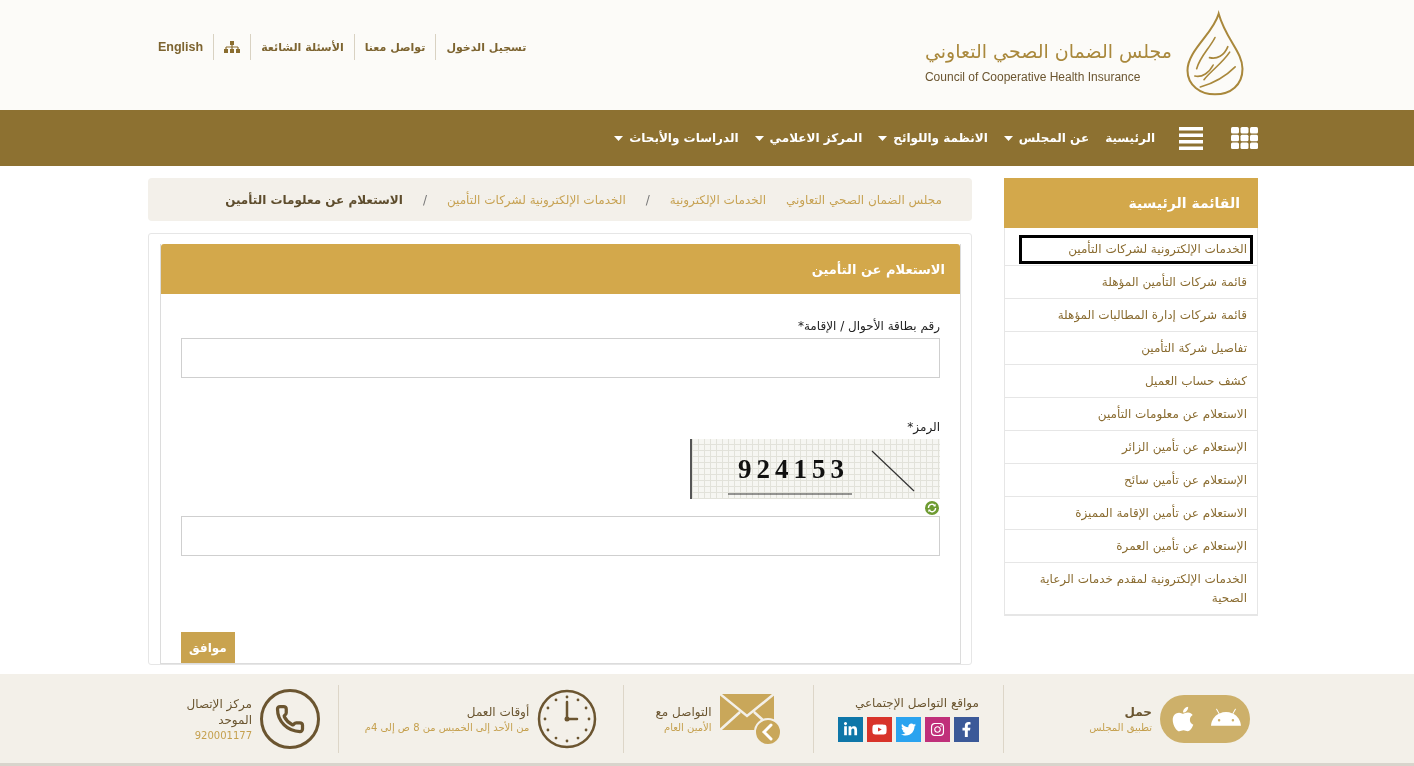  What do you see at coordinates (923, 427) in the screenshot?
I see `field-label: الرمز*` at bounding box center [923, 427].